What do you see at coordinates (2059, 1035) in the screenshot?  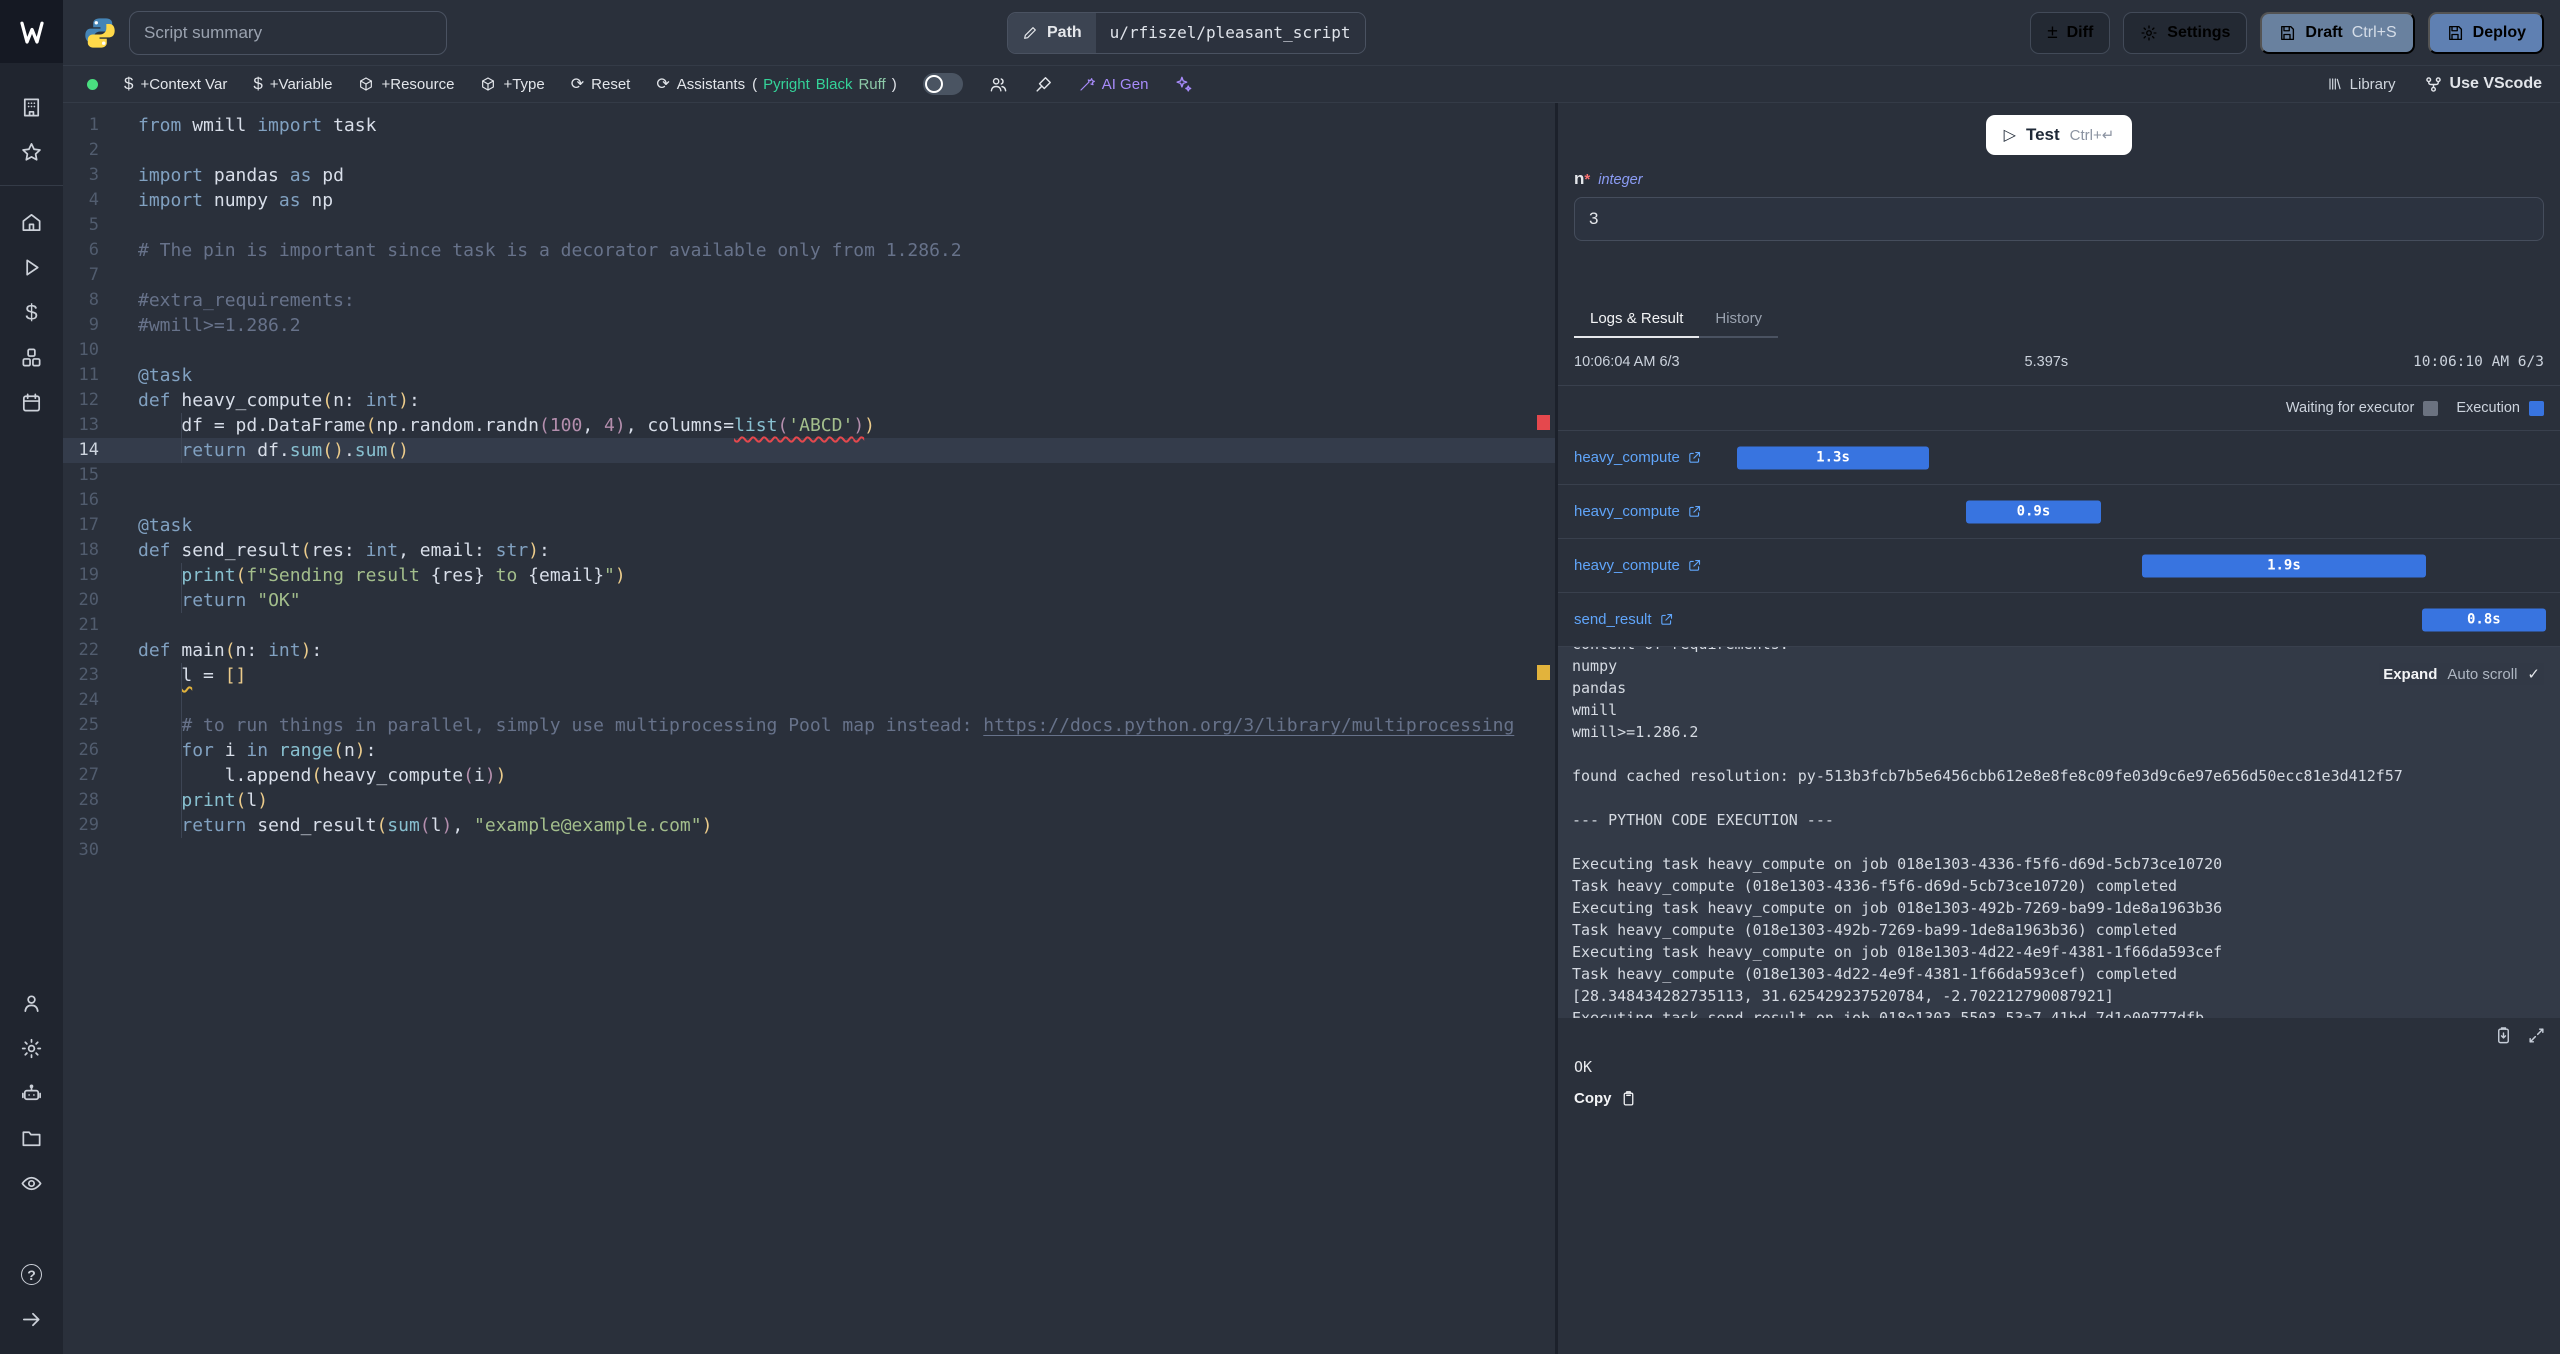 I see `result-toolbar` at bounding box center [2059, 1035].